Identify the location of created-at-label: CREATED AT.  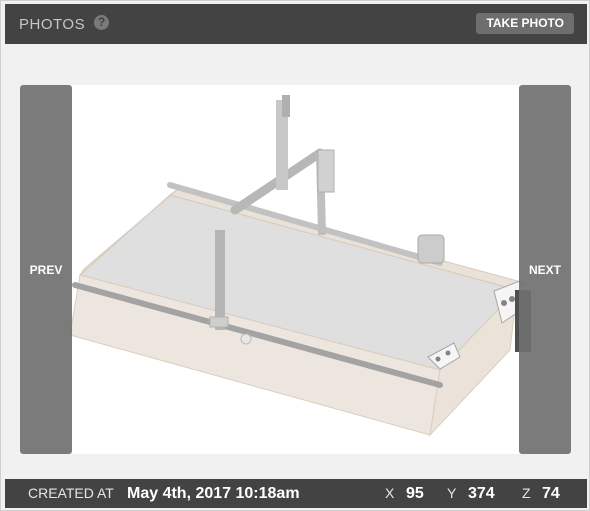
(71, 493).